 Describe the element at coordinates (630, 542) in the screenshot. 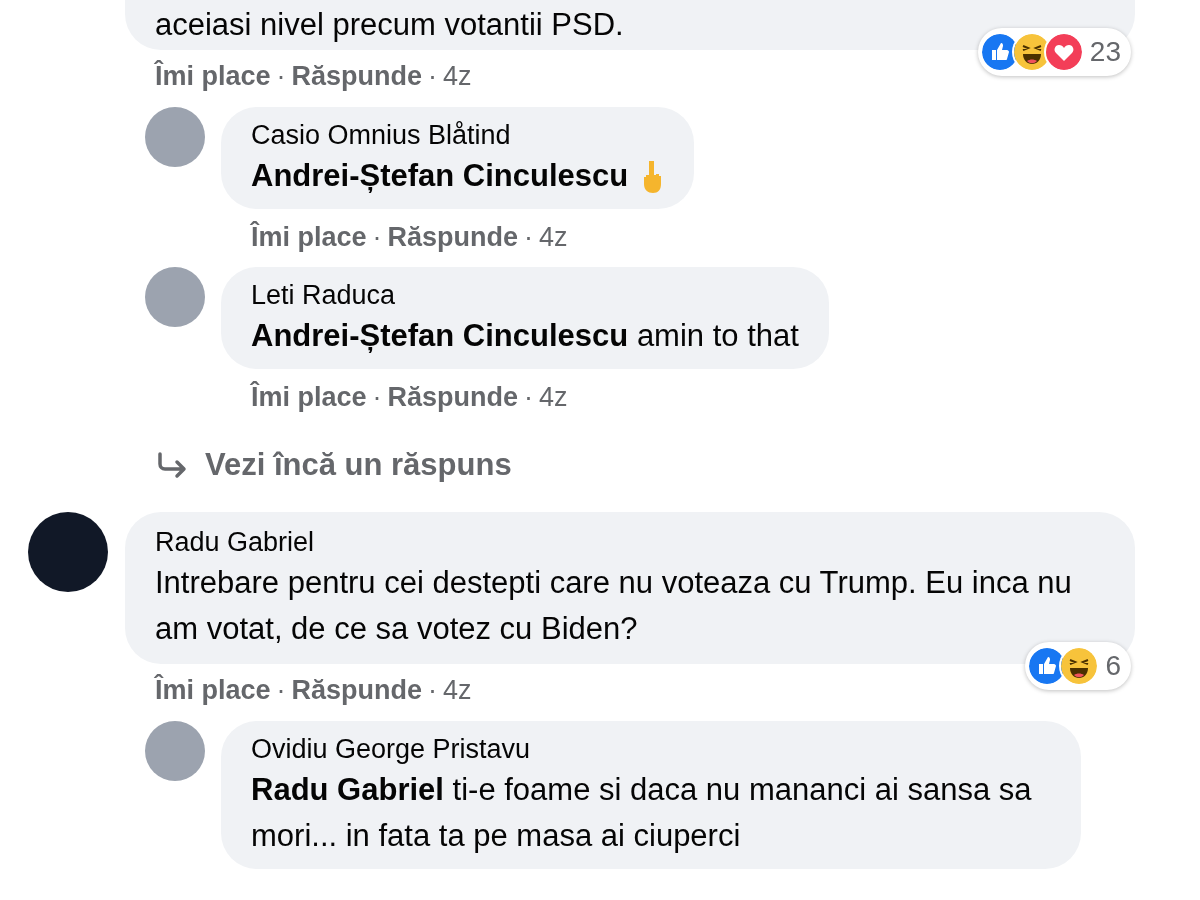

I see `comment-author: Radu Gabriel` at that location.